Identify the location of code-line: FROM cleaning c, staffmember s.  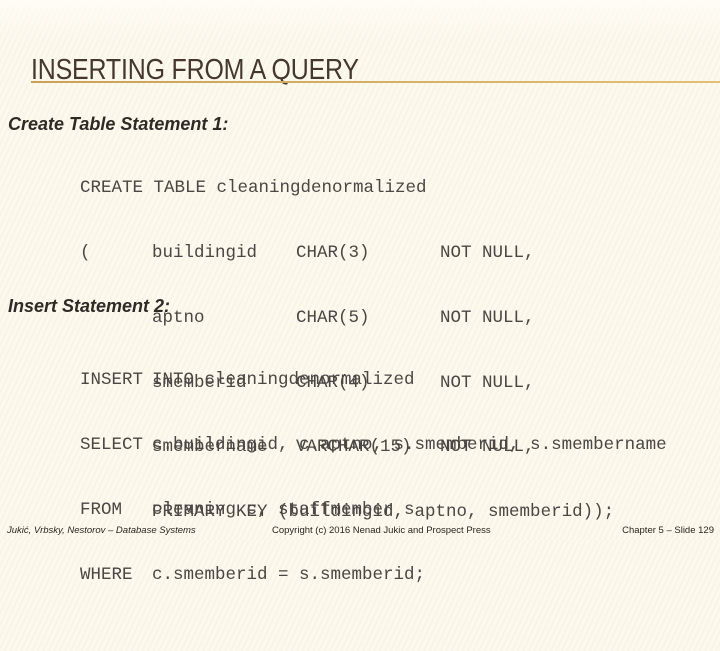
(247, 510).